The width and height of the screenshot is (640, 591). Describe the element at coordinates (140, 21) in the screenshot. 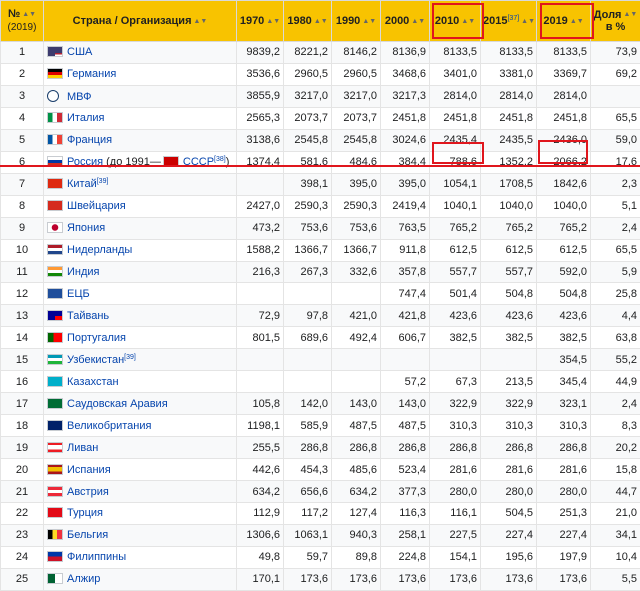

I see `col-header-name: Страна / Организация▲▼` at that location.